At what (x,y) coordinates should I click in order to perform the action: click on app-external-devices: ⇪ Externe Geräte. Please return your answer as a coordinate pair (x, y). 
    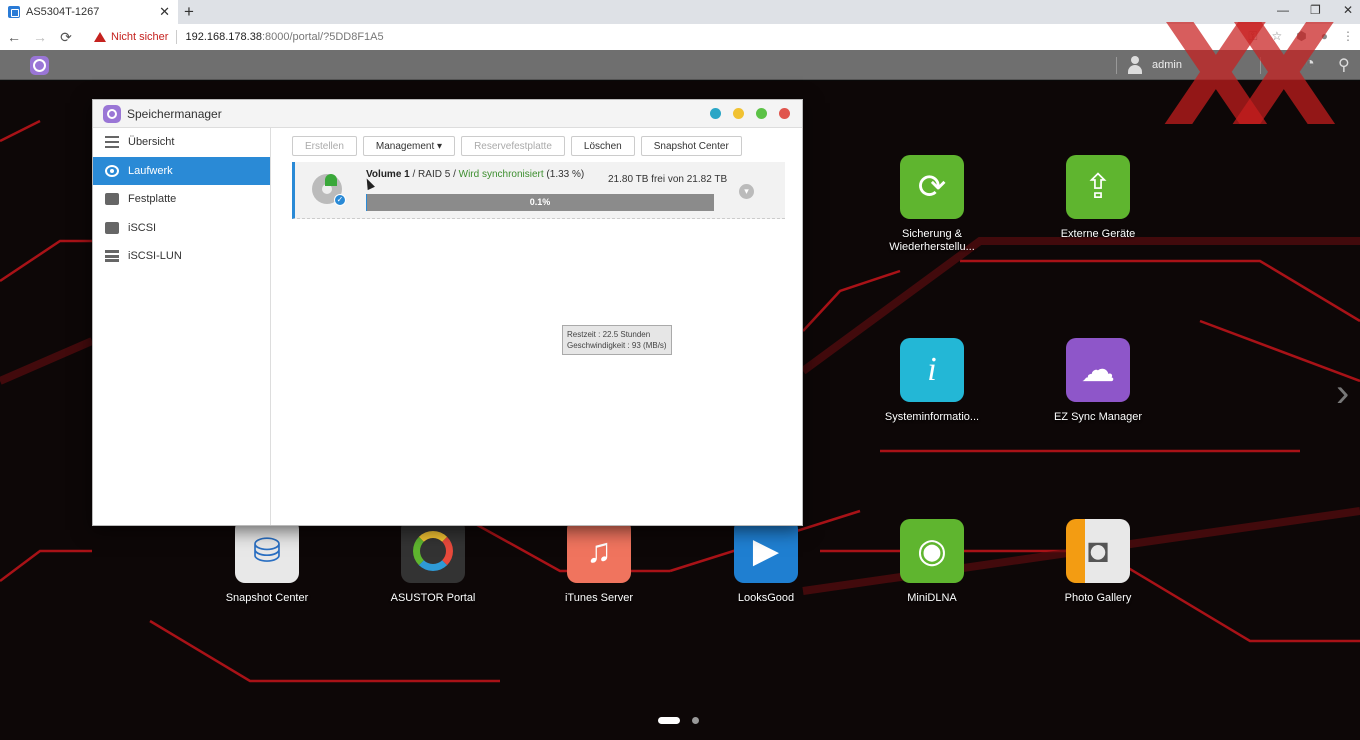
    Looking at the image, I should click on (1098, 198).